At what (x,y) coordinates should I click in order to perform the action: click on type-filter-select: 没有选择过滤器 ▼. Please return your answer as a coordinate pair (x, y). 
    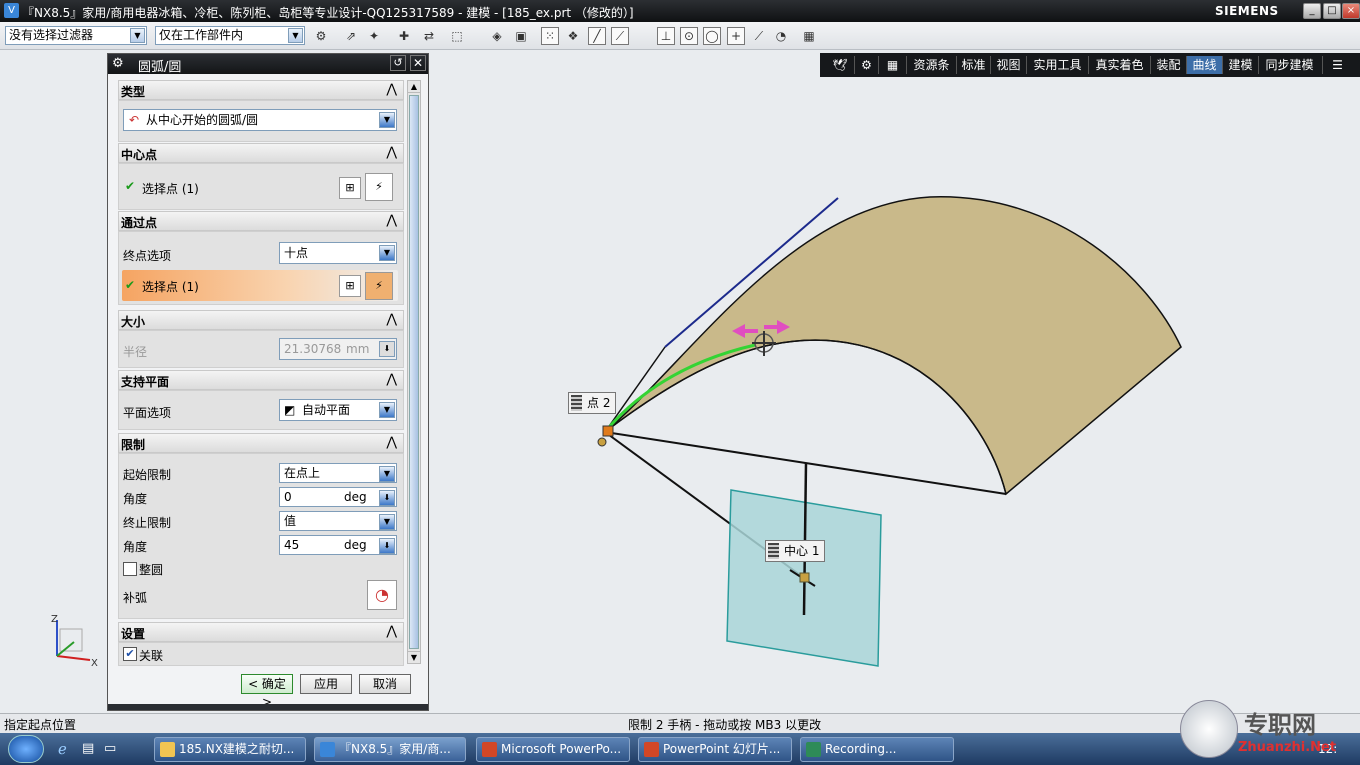
    Looking at the image, I should click on (76, 35).